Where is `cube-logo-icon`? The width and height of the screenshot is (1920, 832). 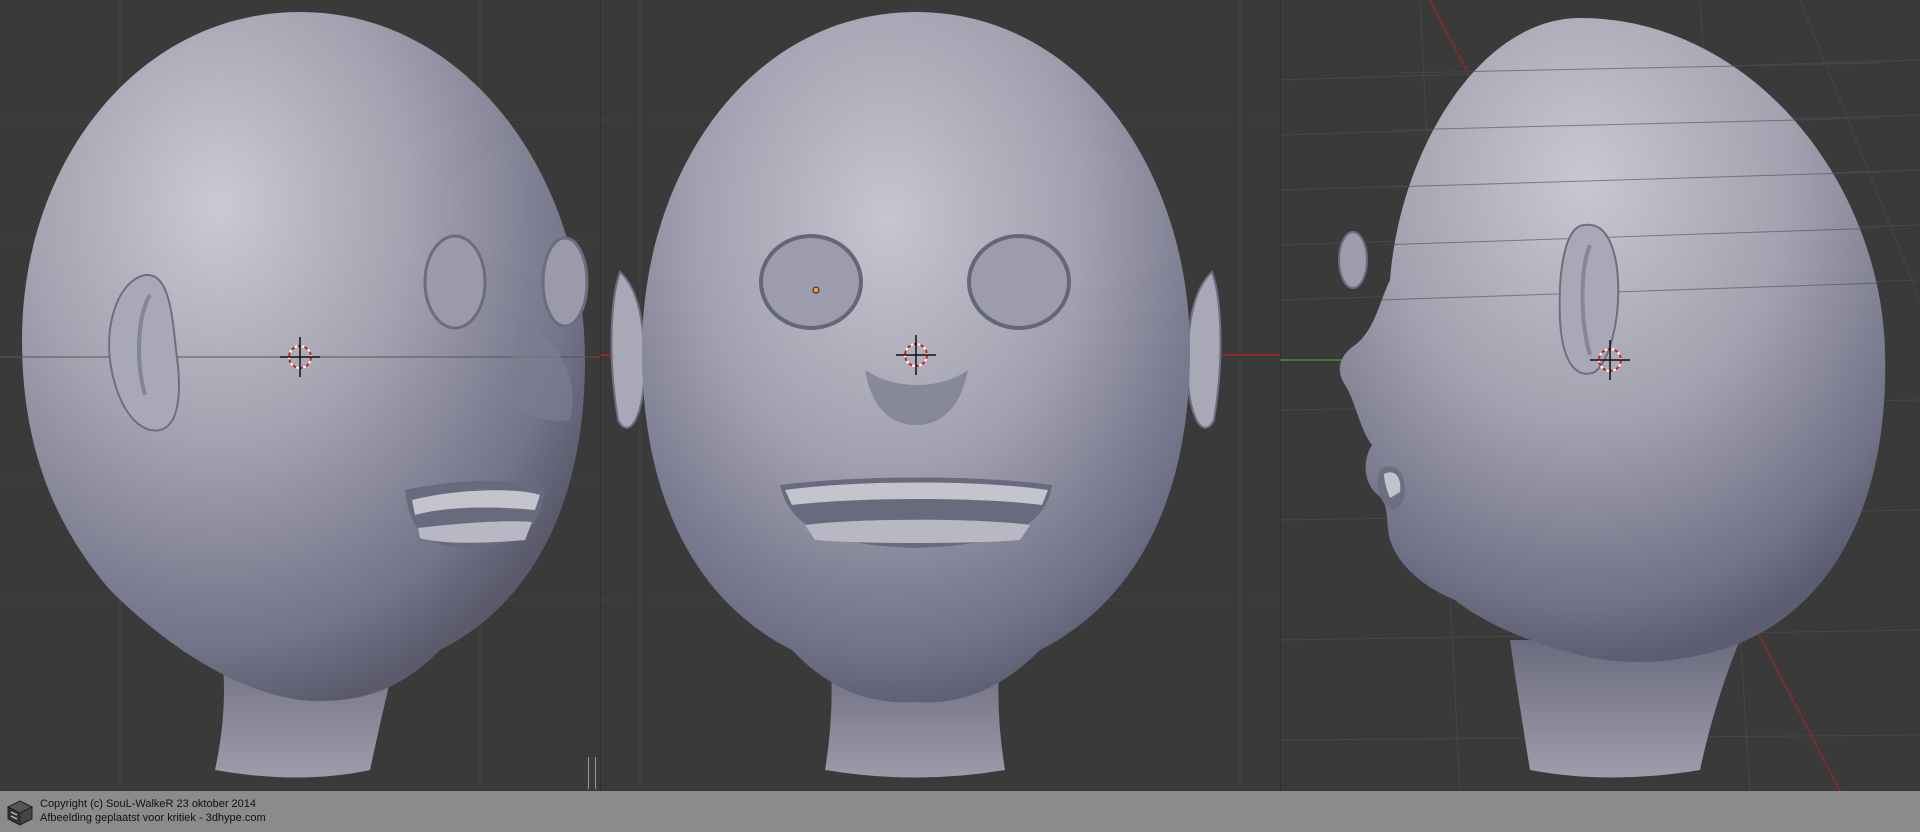
cube-logo-icon is located at coordinates (20, 813).